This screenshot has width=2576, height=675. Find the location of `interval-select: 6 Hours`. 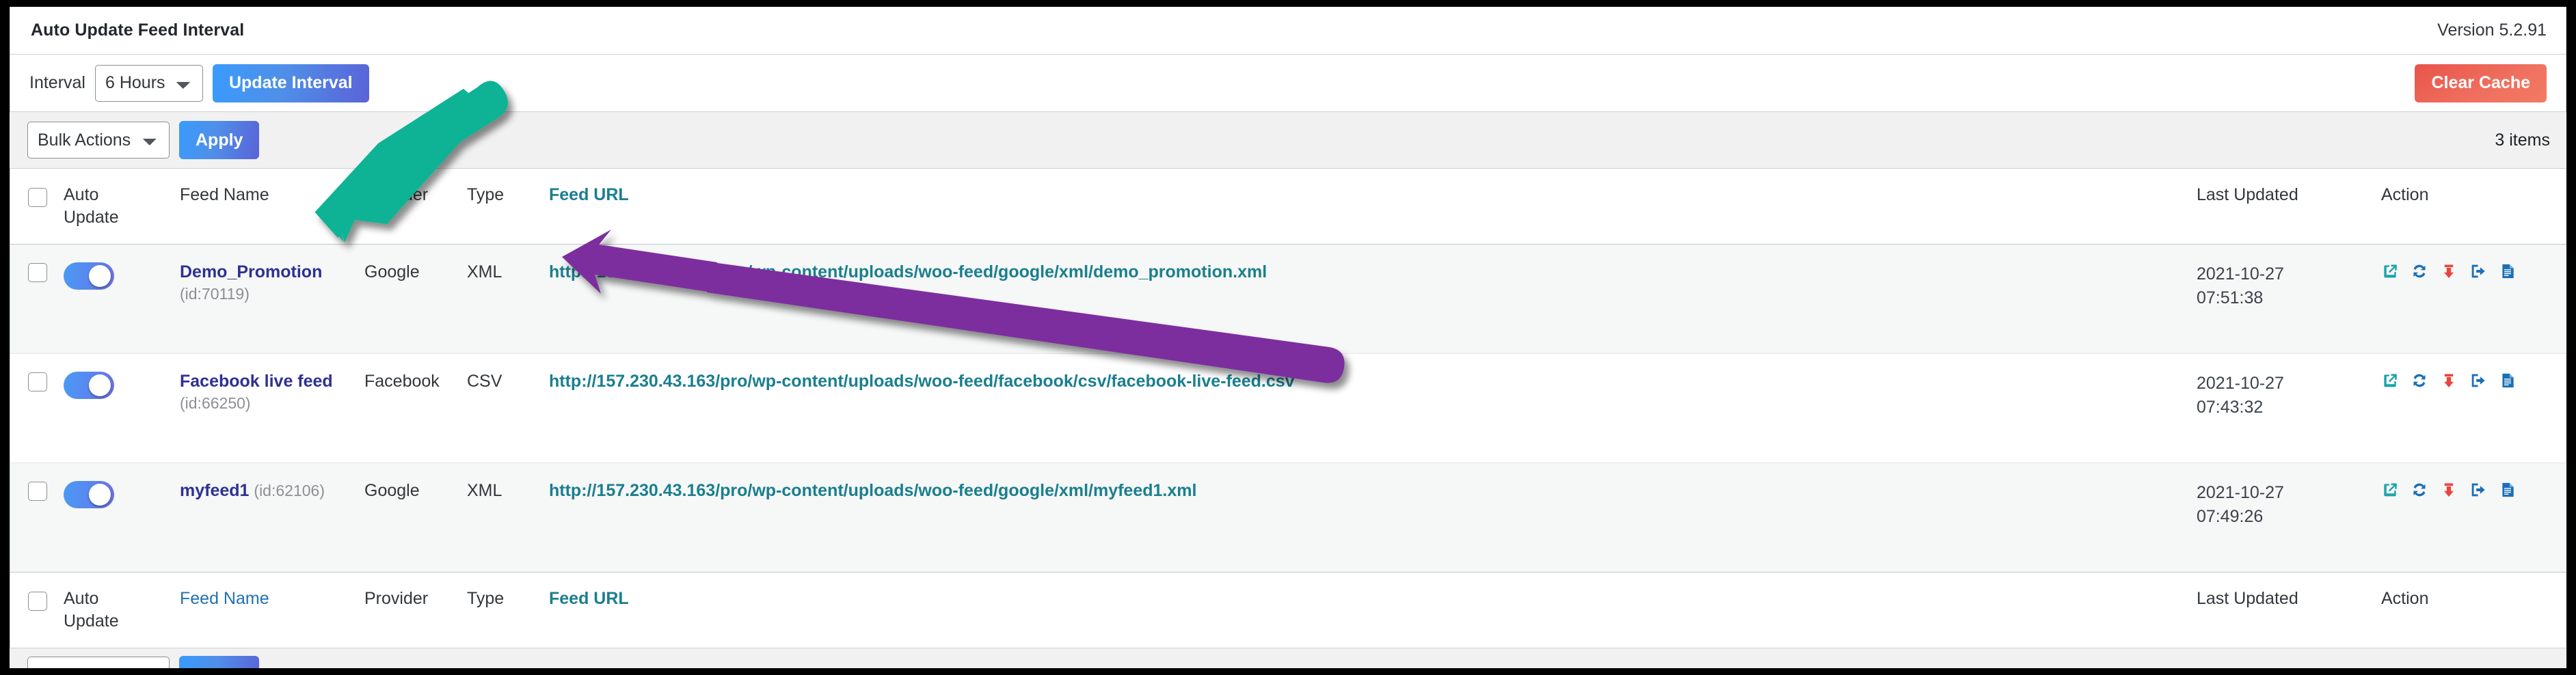

interval-select: 6 Hours is located at coordinates (148, 83).